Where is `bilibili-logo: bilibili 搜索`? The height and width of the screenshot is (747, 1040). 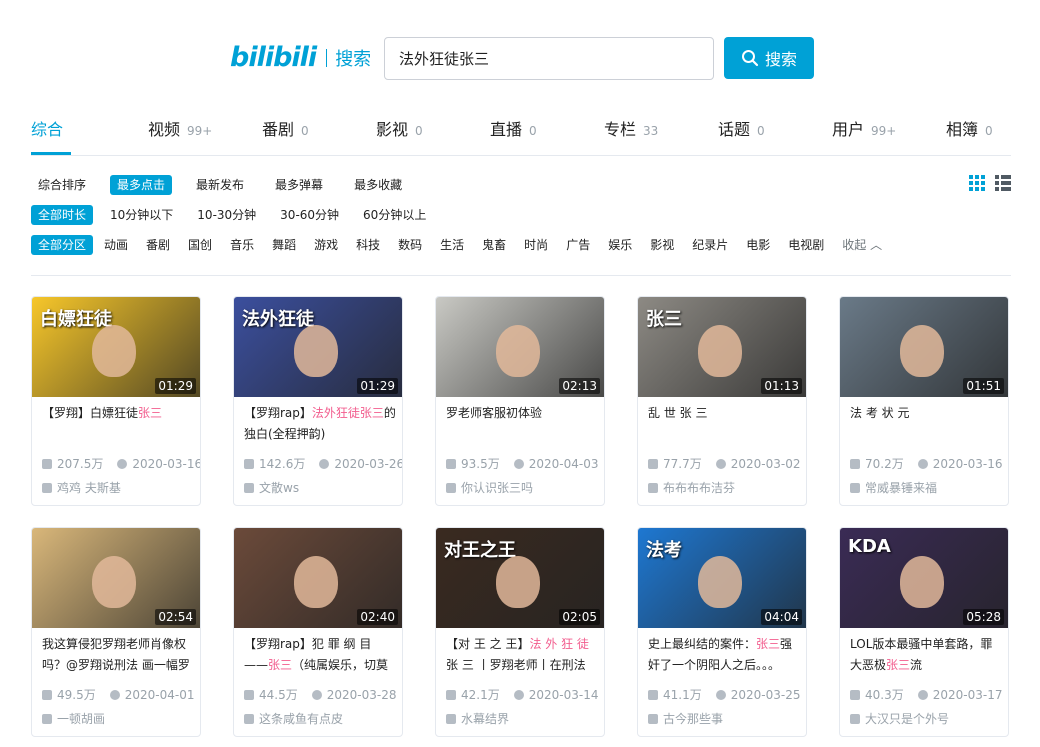 bilibili-logo: bilibili 搜索 is located at coordinates (300, 57).